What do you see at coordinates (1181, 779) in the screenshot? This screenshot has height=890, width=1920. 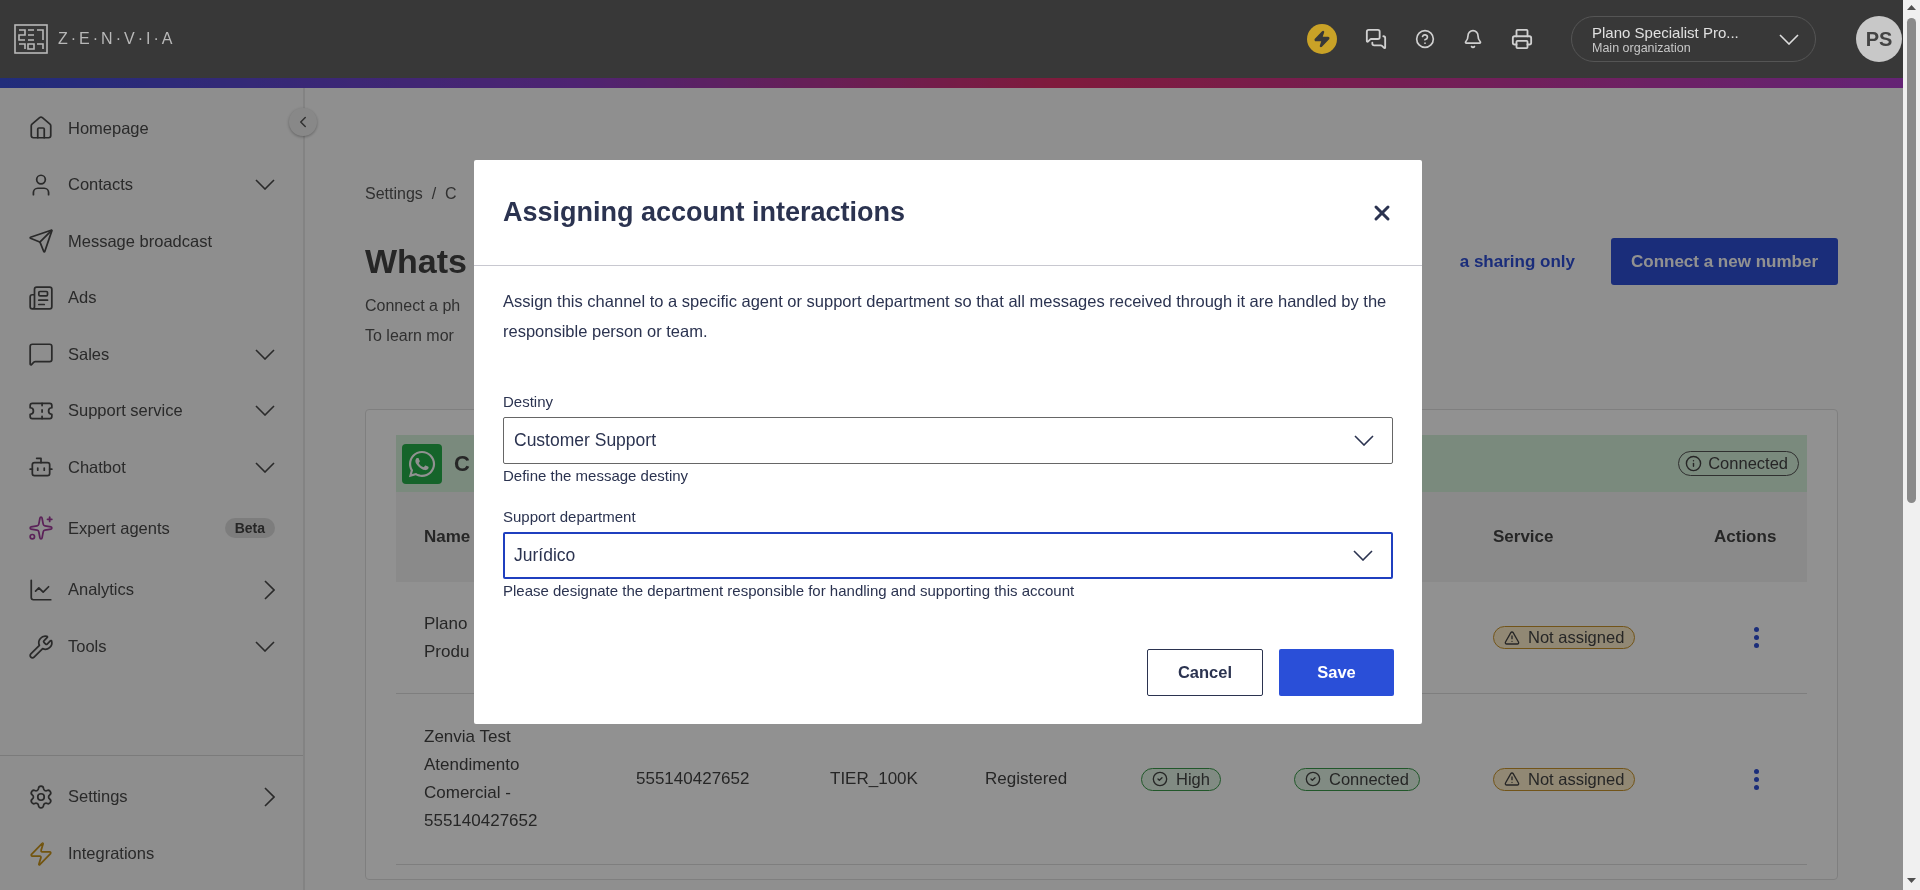 I see `status-badge: High` at bounding box center [1181, 779].